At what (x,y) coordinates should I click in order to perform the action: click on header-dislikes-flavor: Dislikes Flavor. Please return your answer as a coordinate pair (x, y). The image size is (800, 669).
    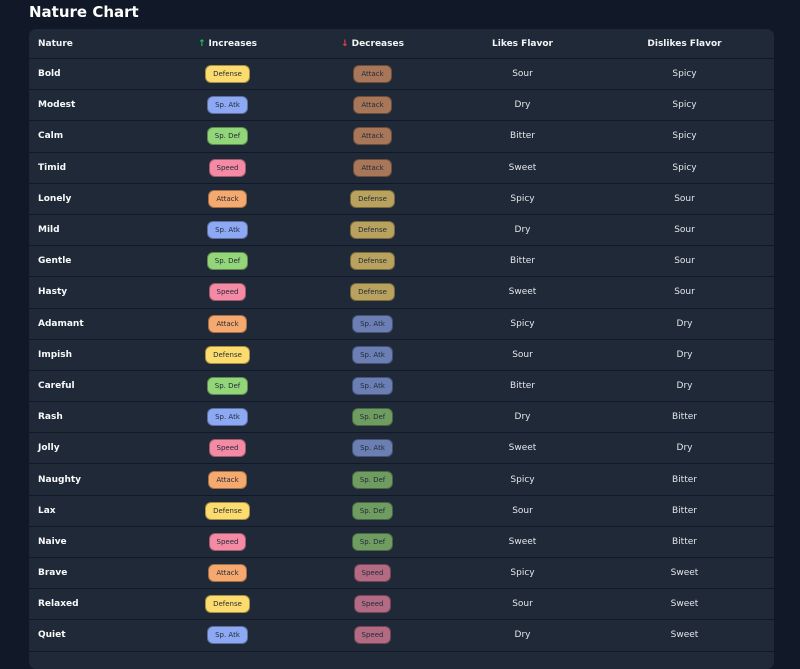
    Looking at the image, I should click on (684, 44).